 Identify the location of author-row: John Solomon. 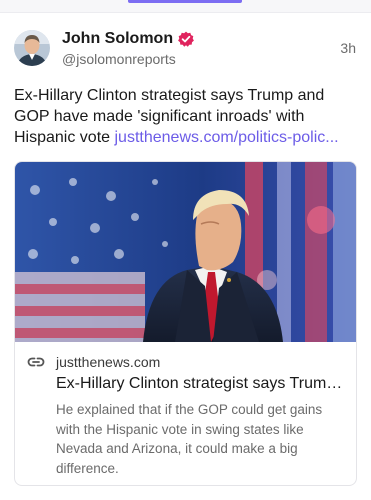
(128, 39).